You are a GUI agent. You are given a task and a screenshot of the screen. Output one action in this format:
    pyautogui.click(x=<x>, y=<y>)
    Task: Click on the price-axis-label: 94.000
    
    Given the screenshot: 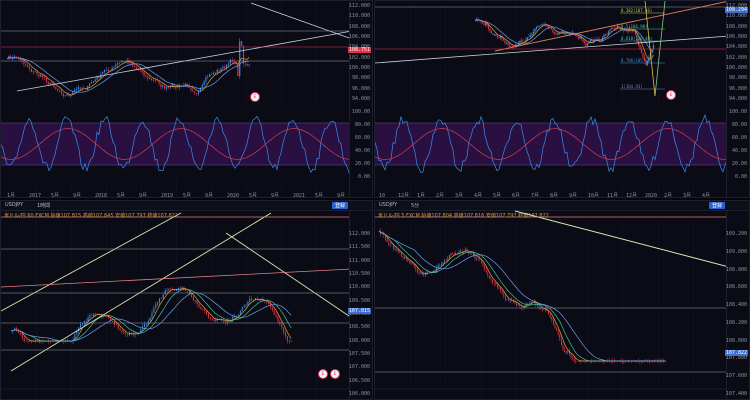 What is the action you would take?
    pyautogui.click(x=737, y=99)
    